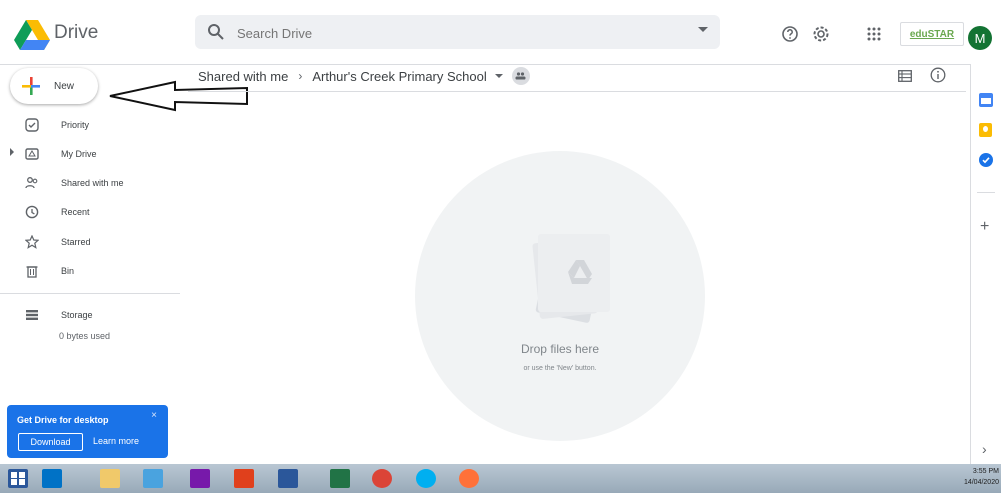  I want to click on plus-icon, so click(31, 86).